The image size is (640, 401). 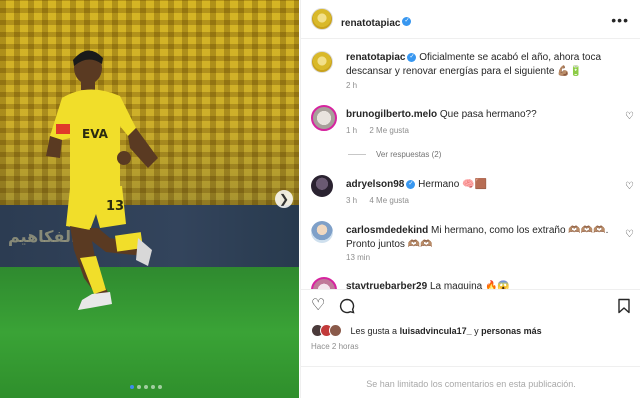 I want to click on comment-time: 3 h, so click(x=352, y=200).